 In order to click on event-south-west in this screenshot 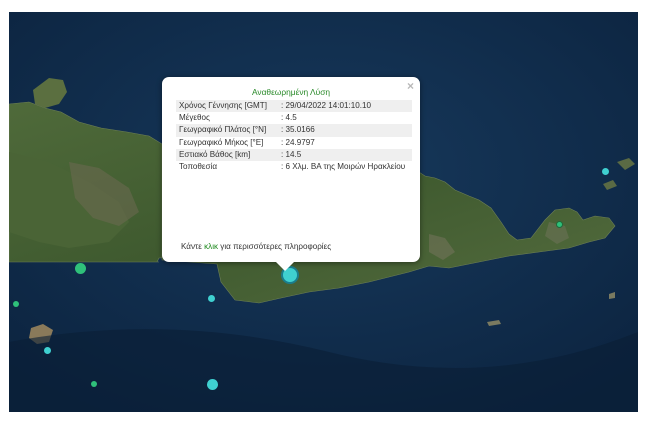, I will do `click(16, 304)`.